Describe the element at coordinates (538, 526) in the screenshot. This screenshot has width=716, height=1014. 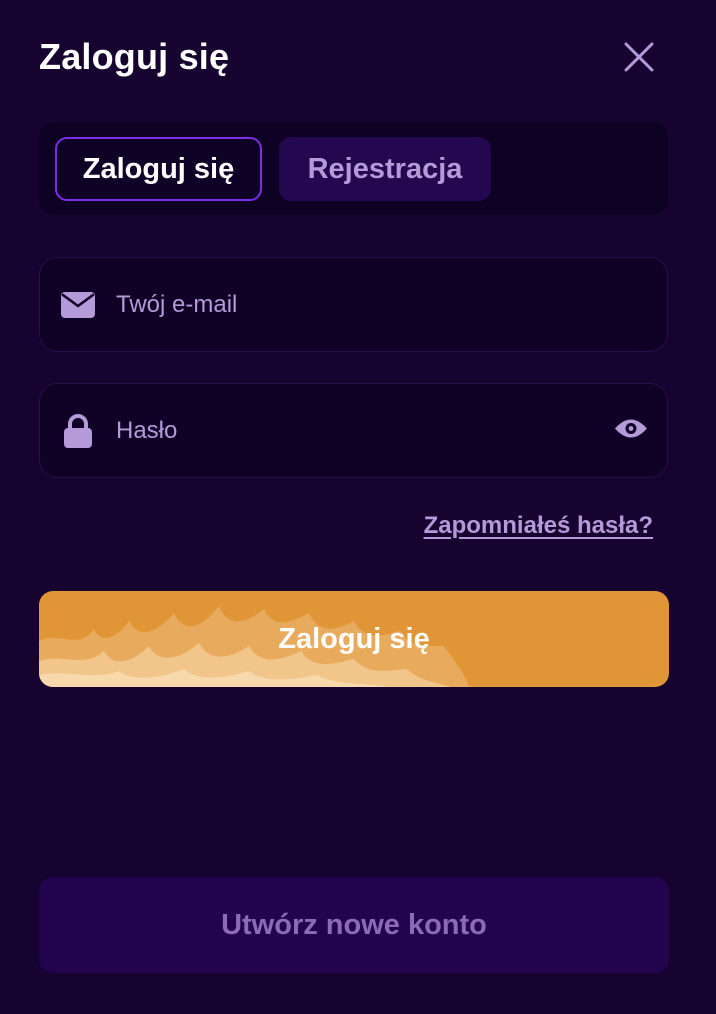
I see `forgot-password-link: Zapomniałeś hasła?` at that location.